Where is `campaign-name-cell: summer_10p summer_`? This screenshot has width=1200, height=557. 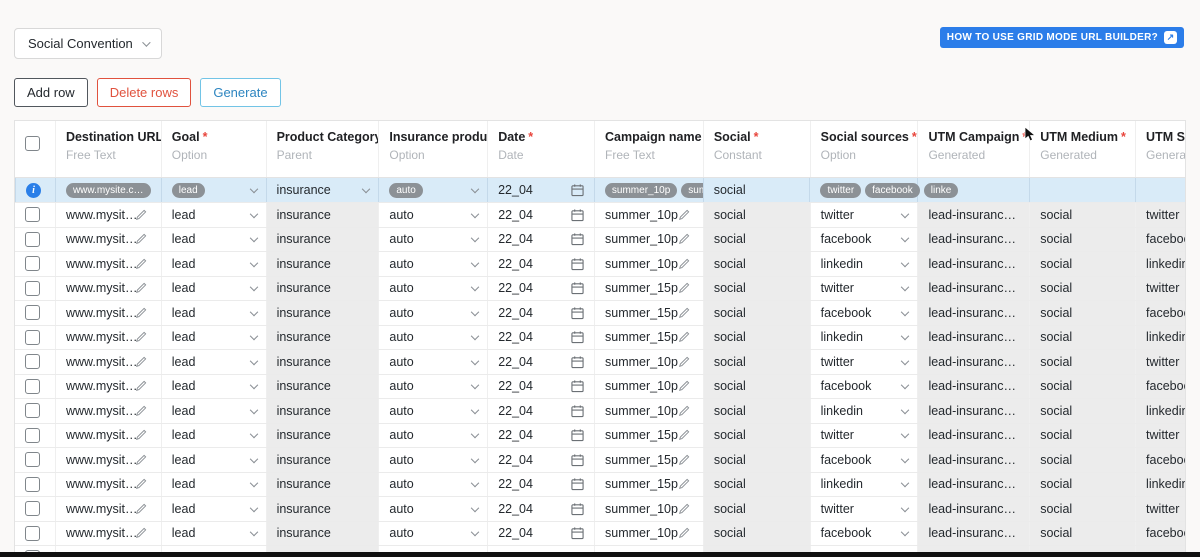
campaign-name-cell: summer_10p summer_ is located at coordinates (648, 190).